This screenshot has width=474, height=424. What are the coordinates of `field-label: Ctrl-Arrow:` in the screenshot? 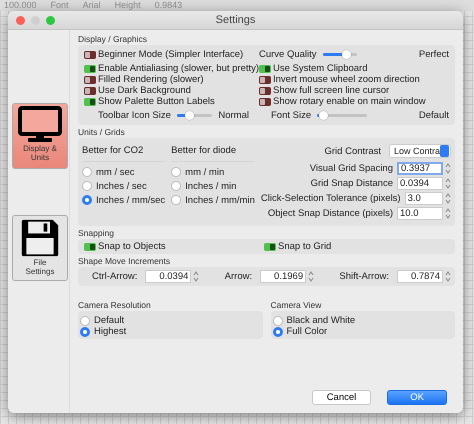 It's located at (115, 276).